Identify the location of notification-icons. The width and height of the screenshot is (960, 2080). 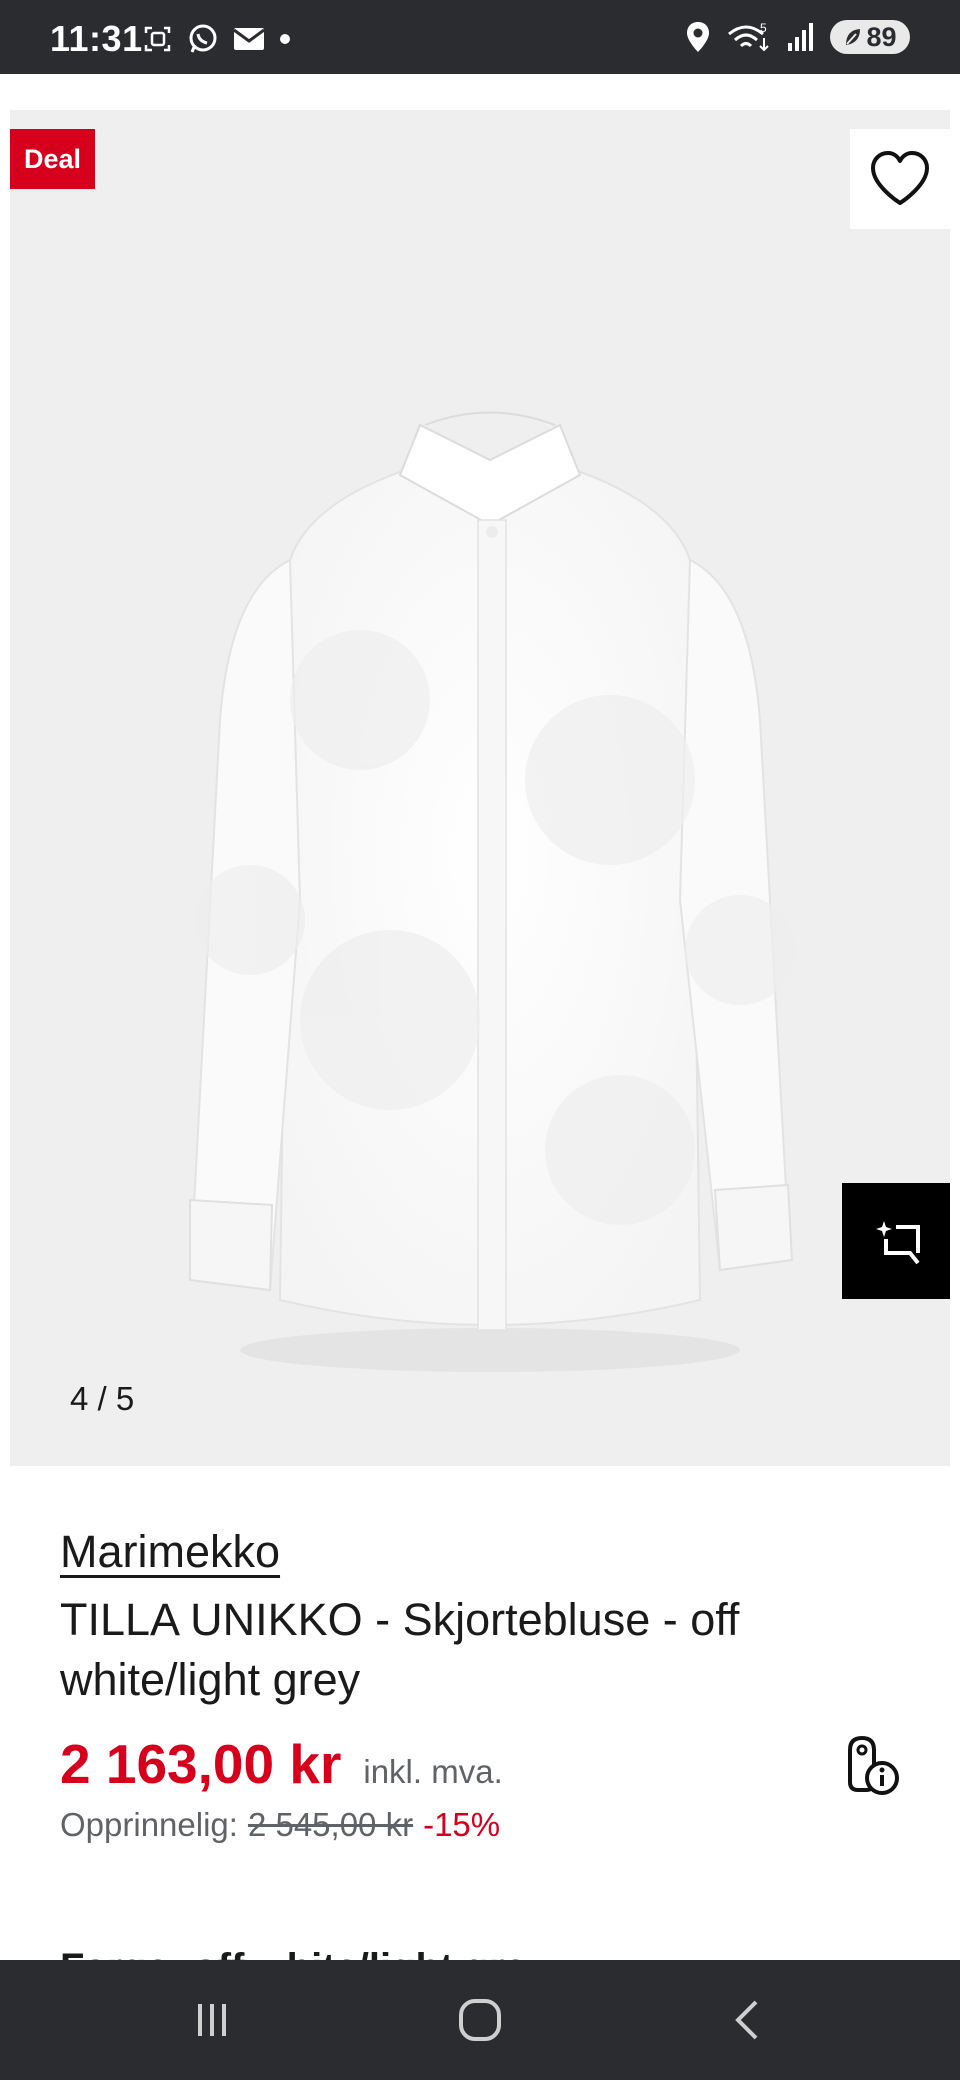
(217, 39).